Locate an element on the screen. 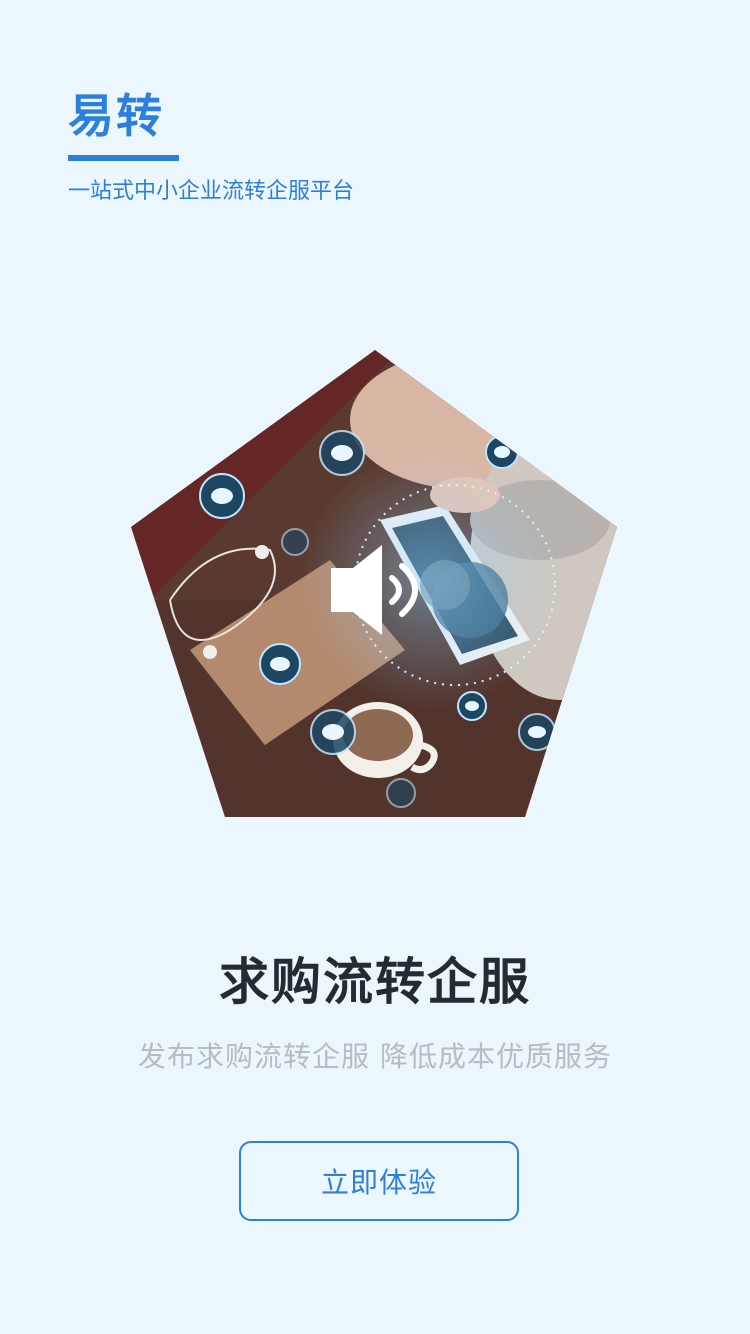 Image resolution: width=750 pixels, height=1334 pixels. main-headline: 求购流转企服 is located at coordinates (375, 982).